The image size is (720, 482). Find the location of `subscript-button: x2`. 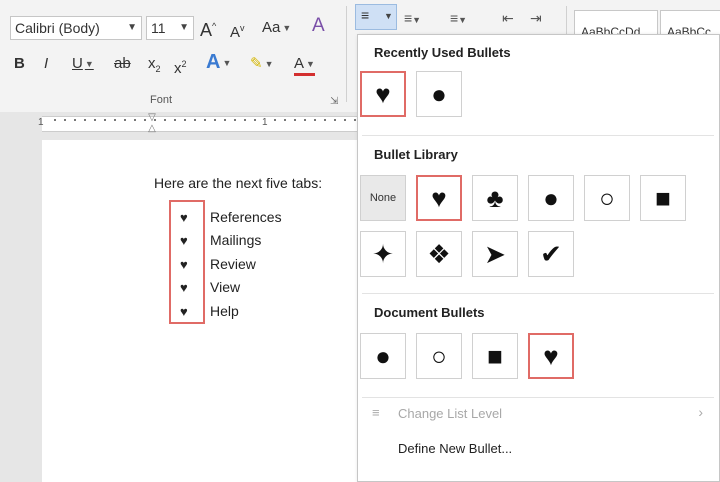

subscript-button: x2 is located at coordinates (154, 64).